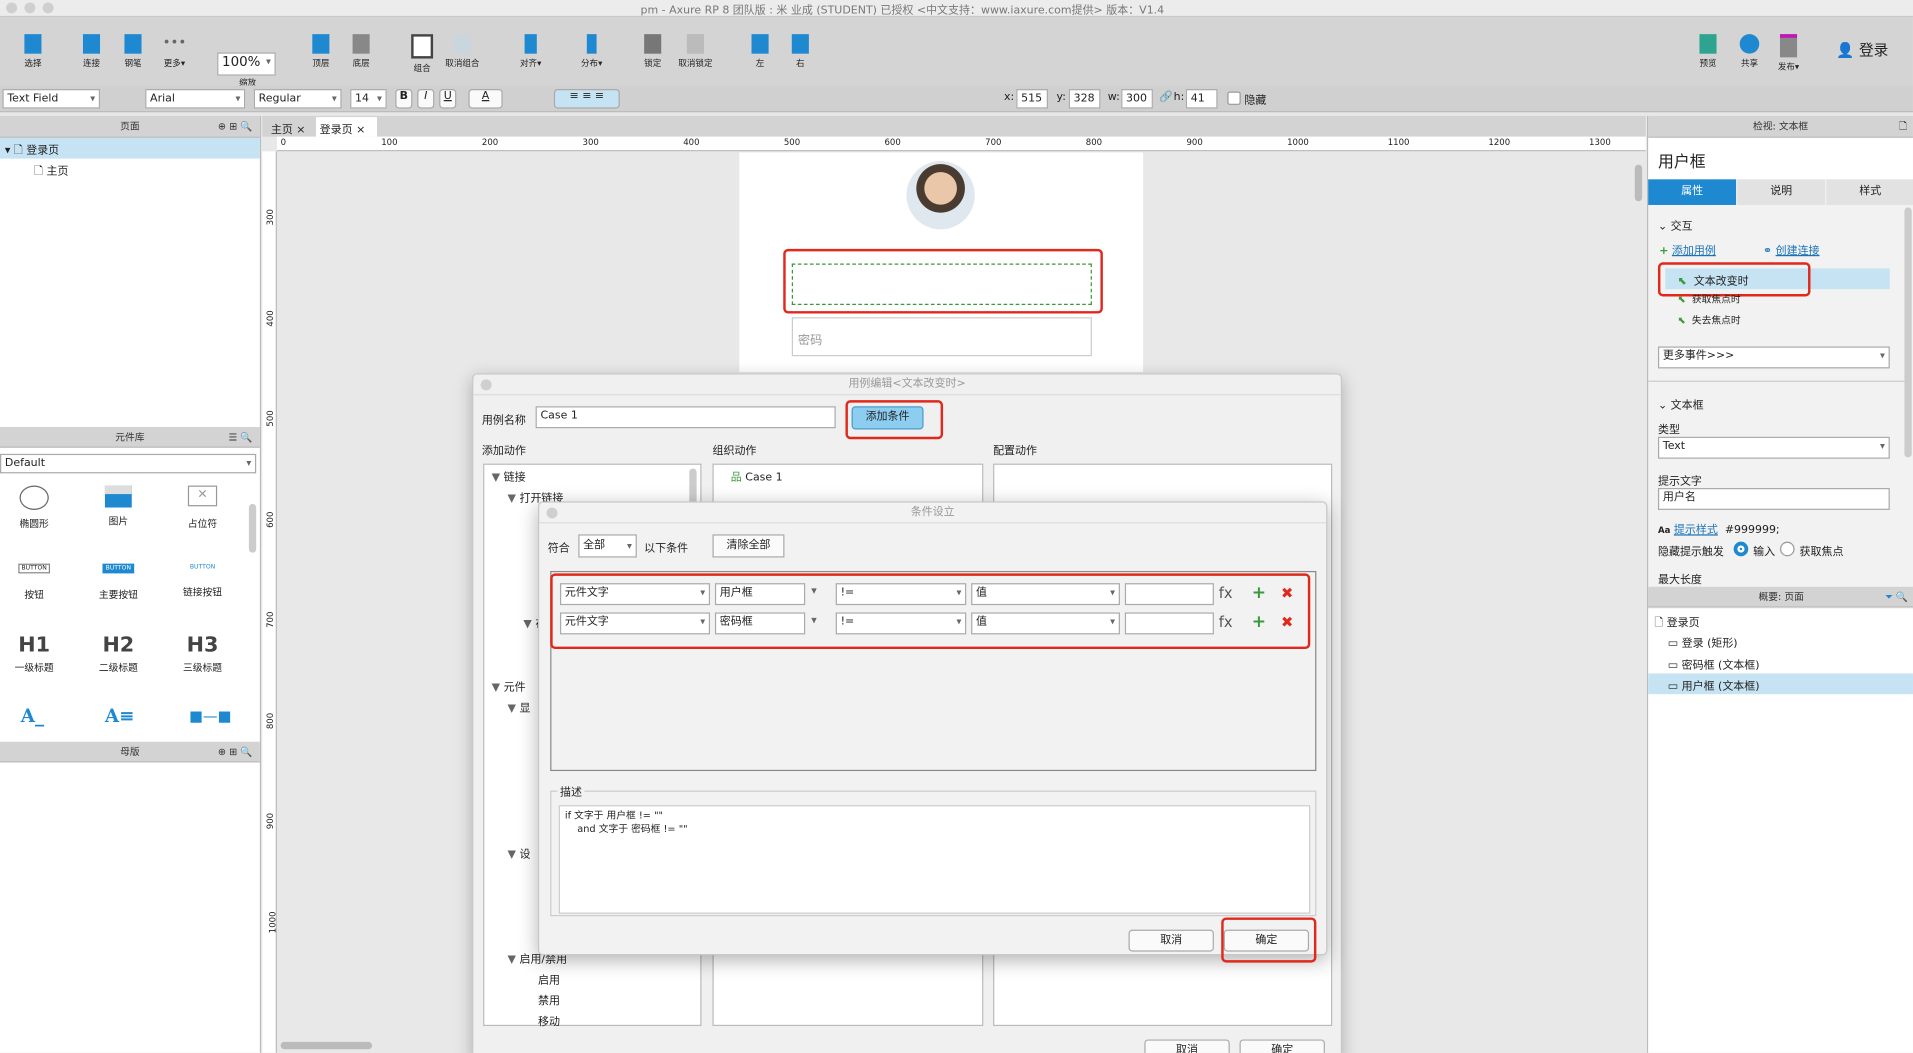 This screenshot has width=1913, height=1053. What do you see at coordinates (32, 716) in the screenshot?
I see `widget-label-icon: A_` at bounding box center [32, 716].